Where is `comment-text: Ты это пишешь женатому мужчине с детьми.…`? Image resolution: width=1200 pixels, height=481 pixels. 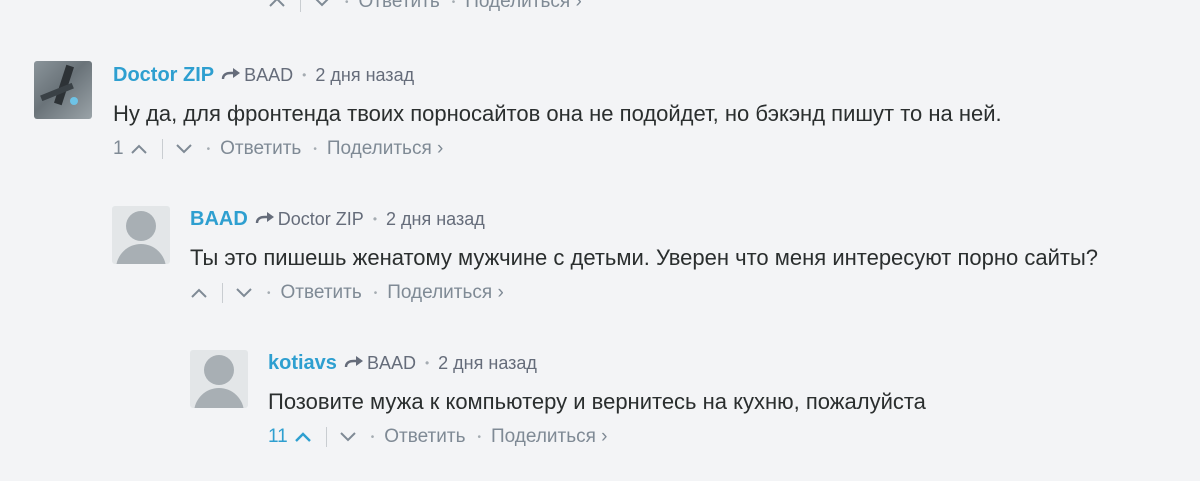 comment-text: Ты это пишешь женатому мужчине с детьми.… is located at coordinates (644, 257).